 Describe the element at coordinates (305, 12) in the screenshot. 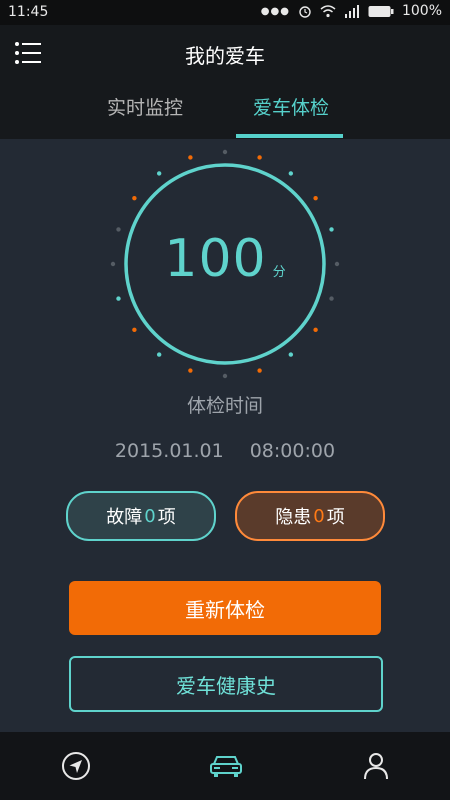

I see `alarm-icon` at that location.